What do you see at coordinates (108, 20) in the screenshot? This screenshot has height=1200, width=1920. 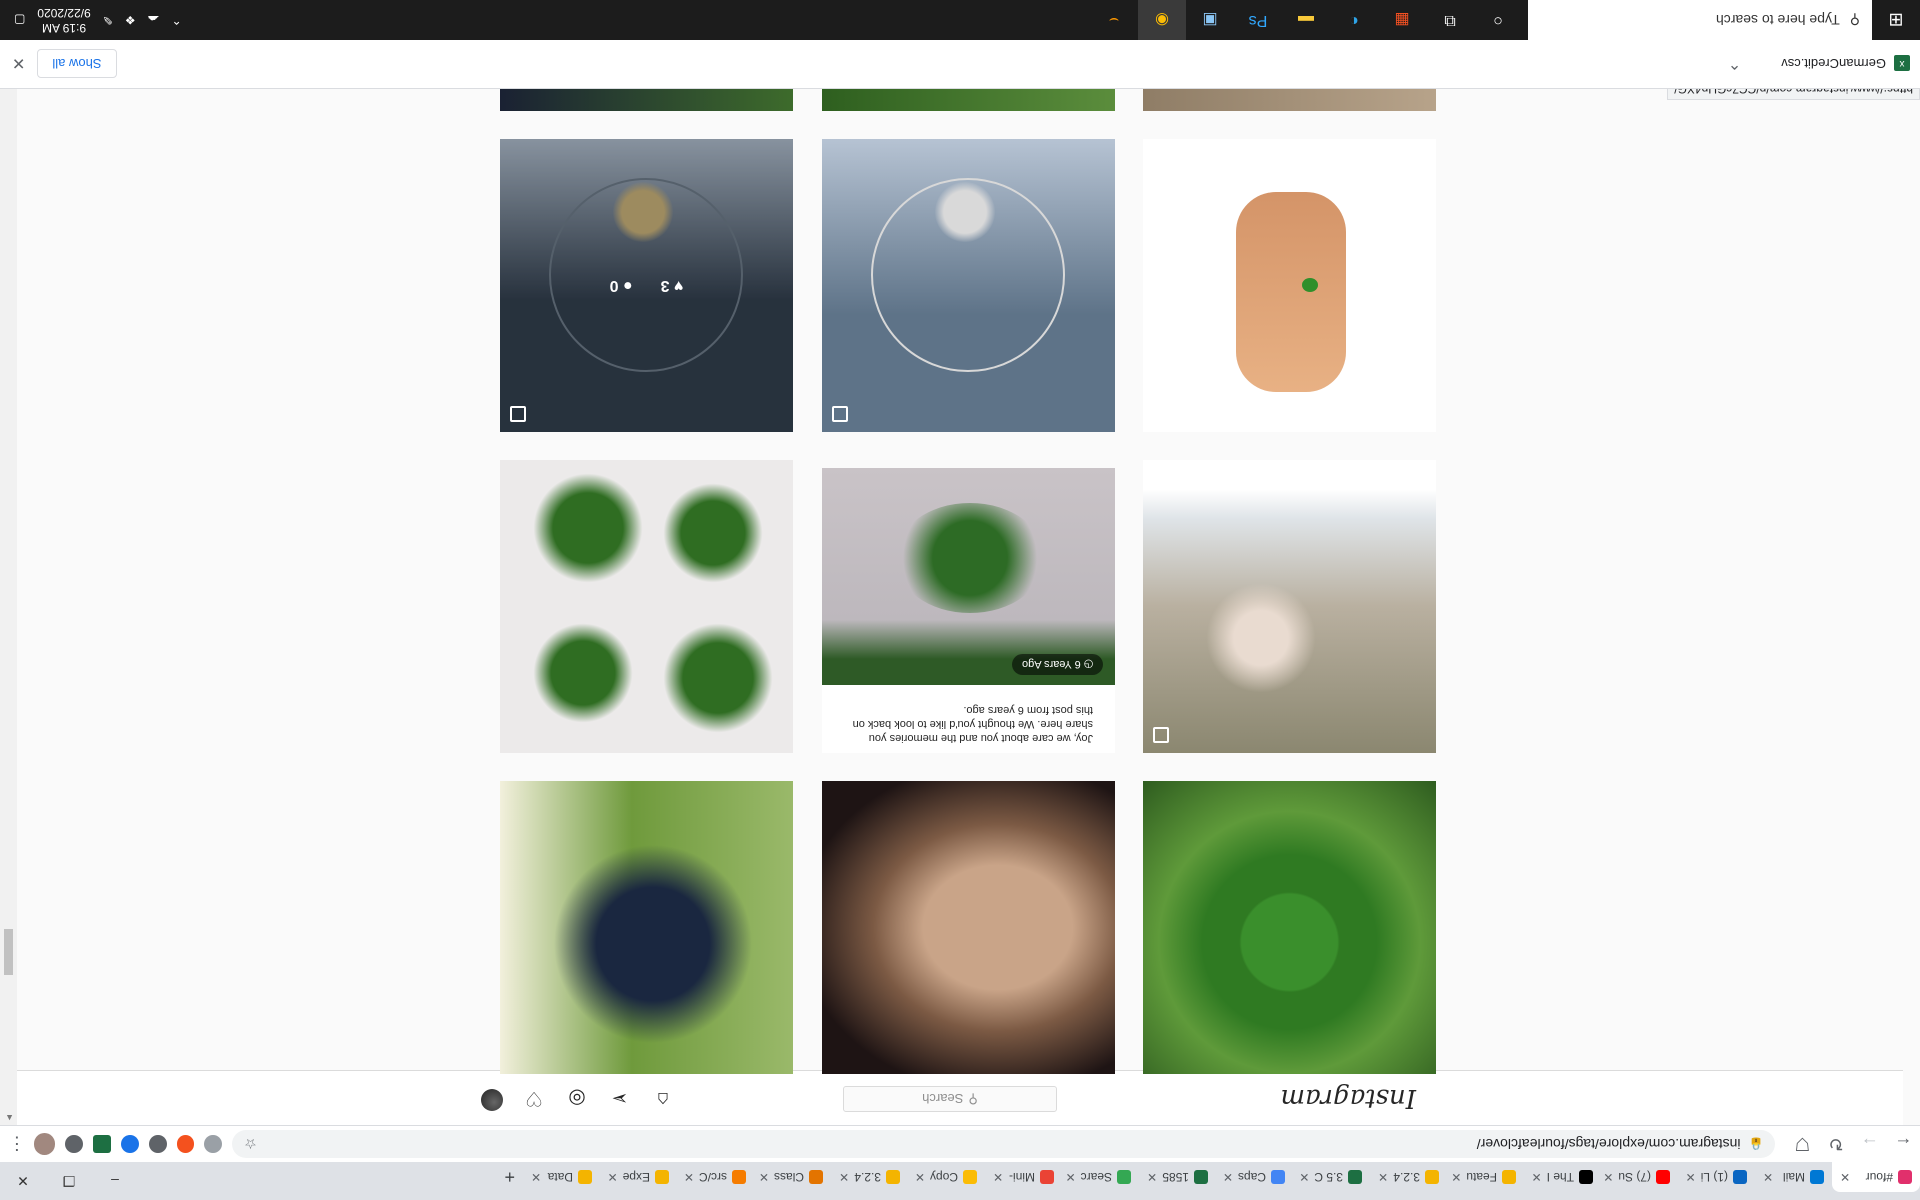 I see `pen-icon: ✎` at bounding box center [108, 20].